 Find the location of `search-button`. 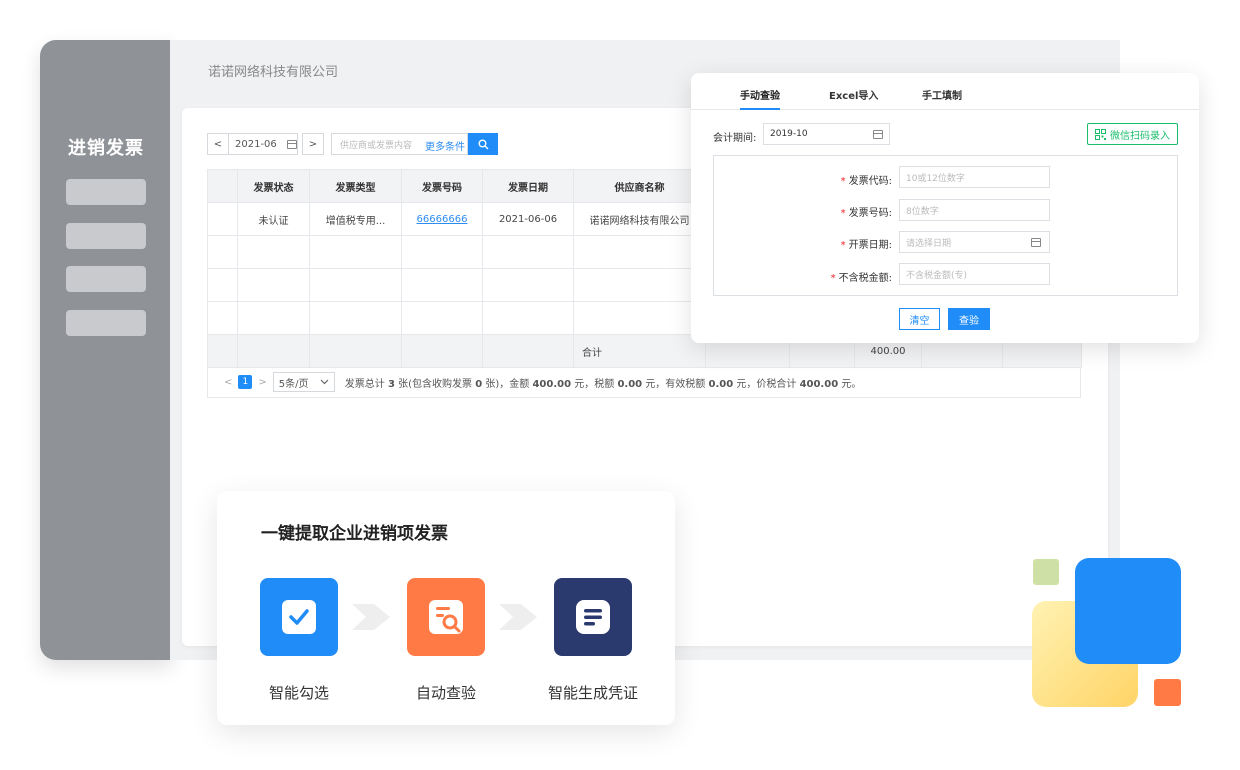

search-button is located at coordinates (483, 144).